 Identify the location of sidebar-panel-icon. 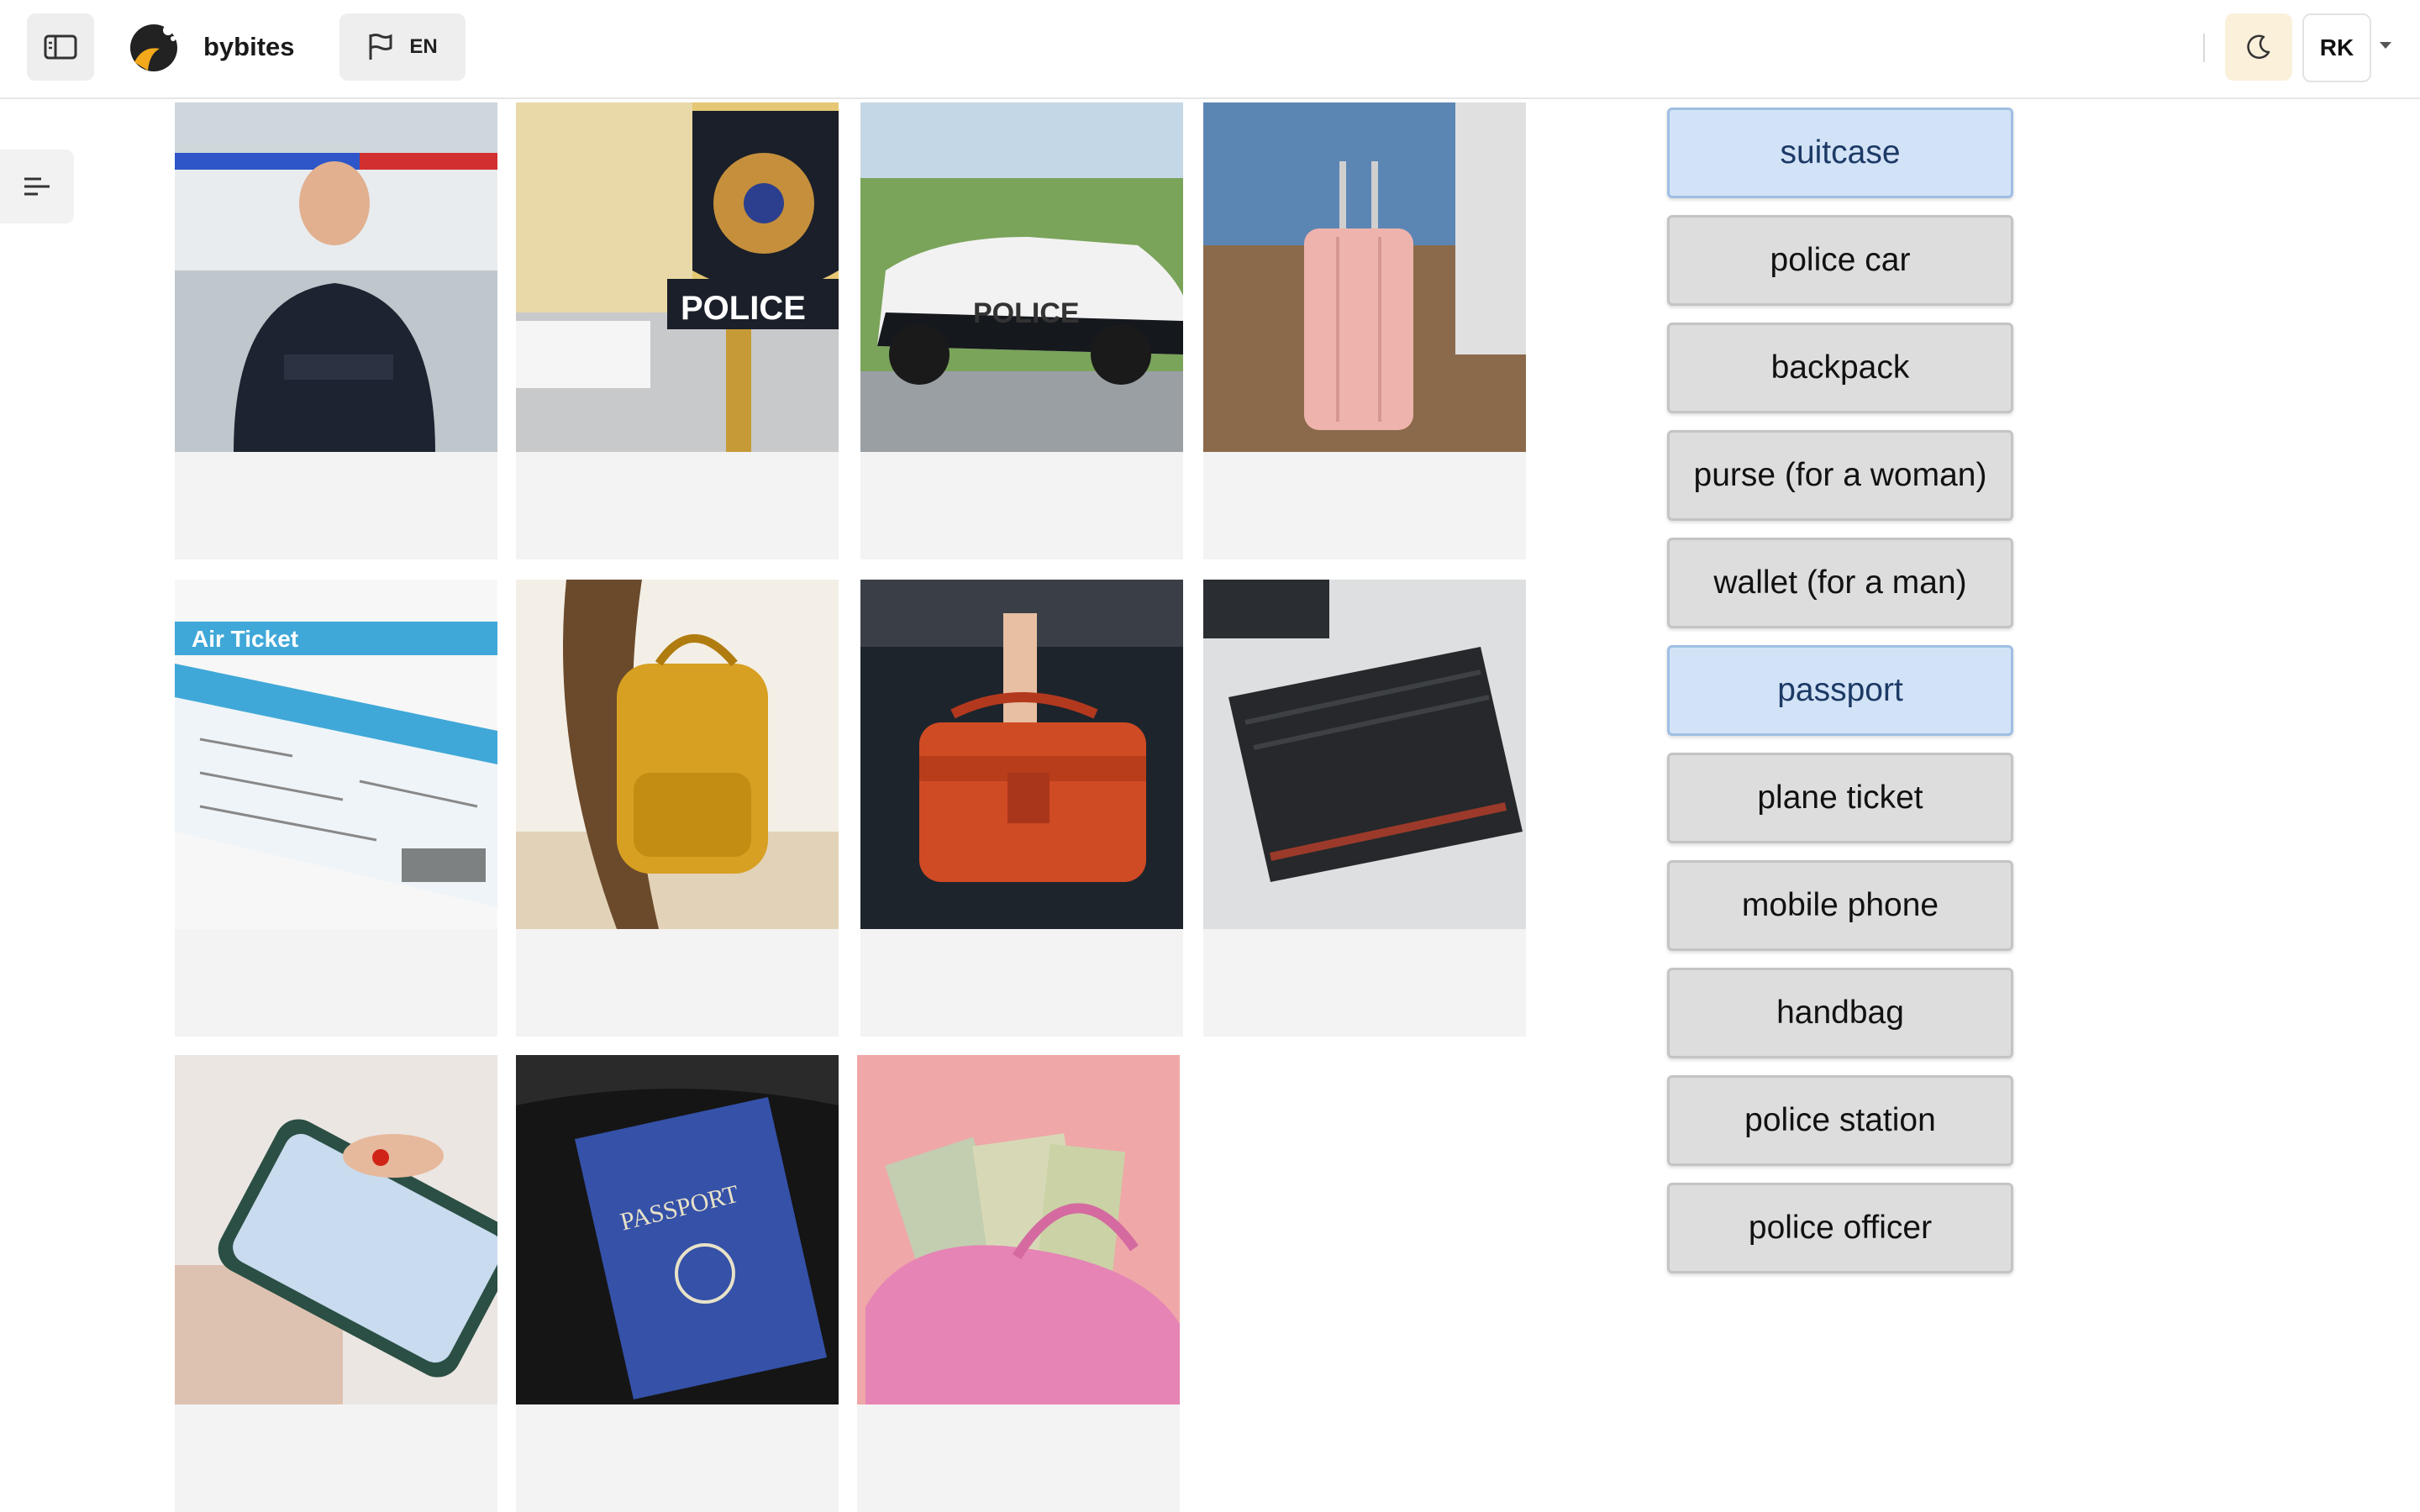
(60, 47).